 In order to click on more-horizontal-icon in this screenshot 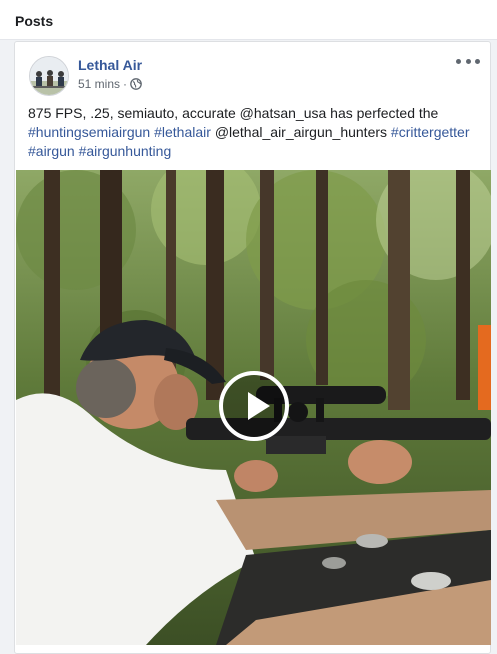, I will do `click(458, 61)`.